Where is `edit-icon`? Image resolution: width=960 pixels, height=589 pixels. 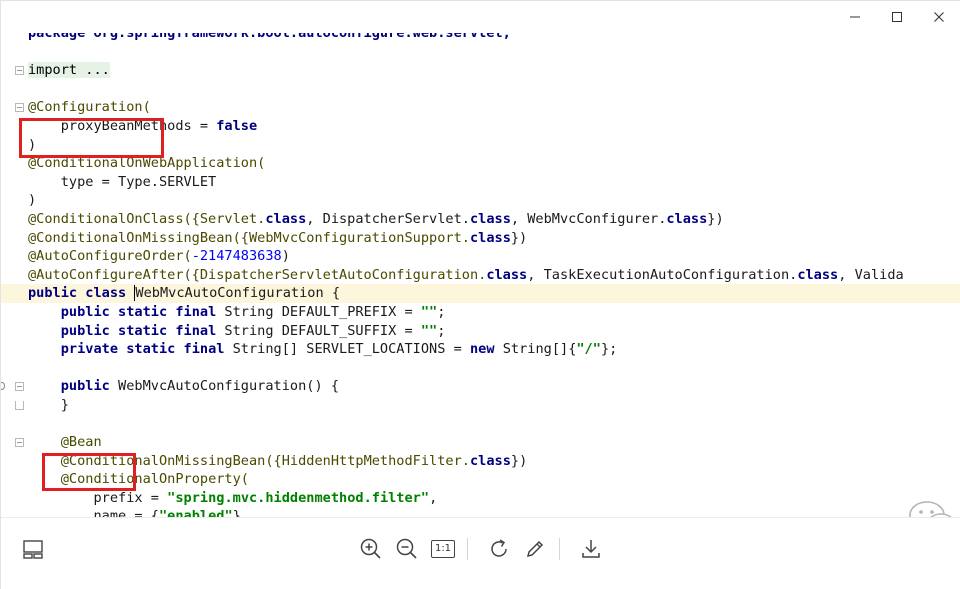
edit-icon is located at coordinates (535, 549).